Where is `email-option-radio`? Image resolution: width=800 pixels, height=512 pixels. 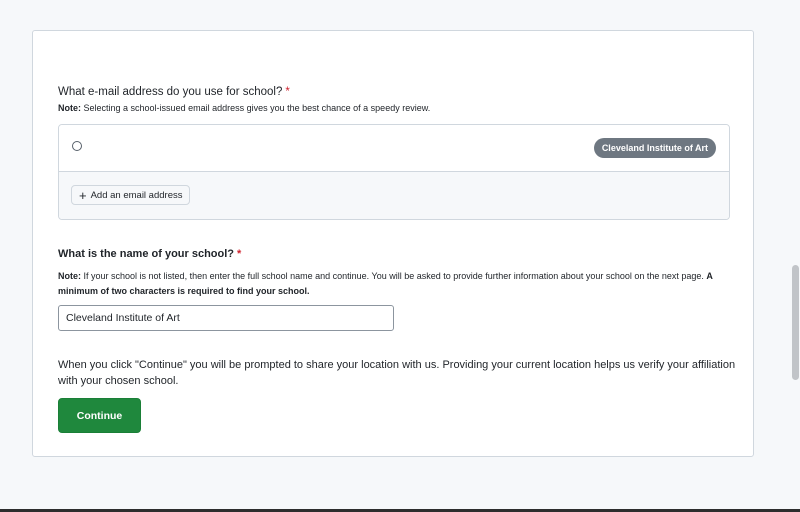 email-option-radio is located at coordinates (77, 146).